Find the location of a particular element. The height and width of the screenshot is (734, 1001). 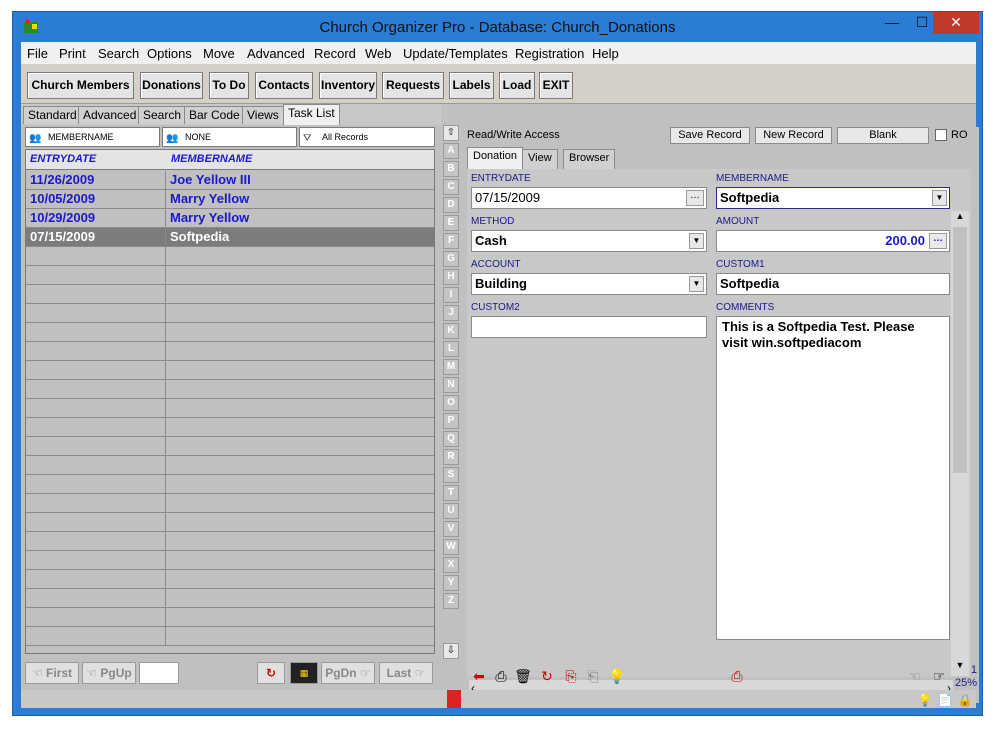

ro-checkbox is located at coordinates (941, 135).